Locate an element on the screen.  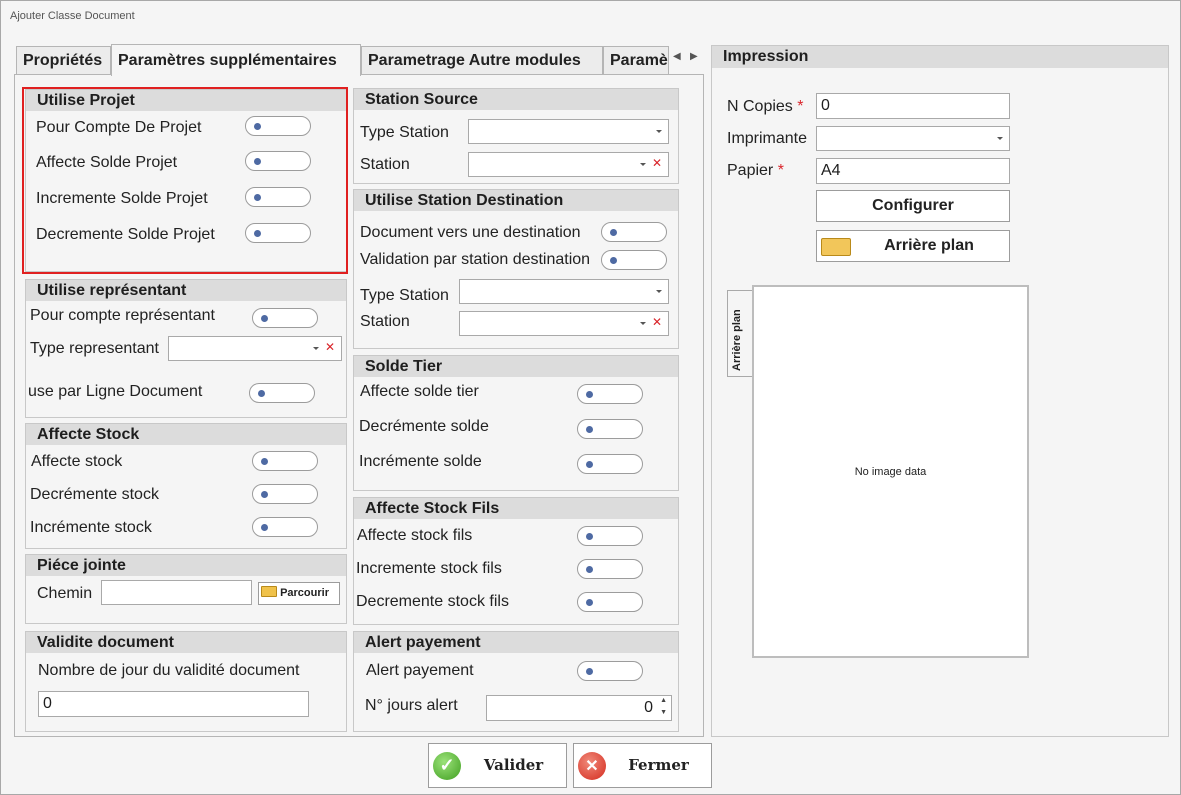
toggle-decremente-solde is located at coordinates (610, 429).